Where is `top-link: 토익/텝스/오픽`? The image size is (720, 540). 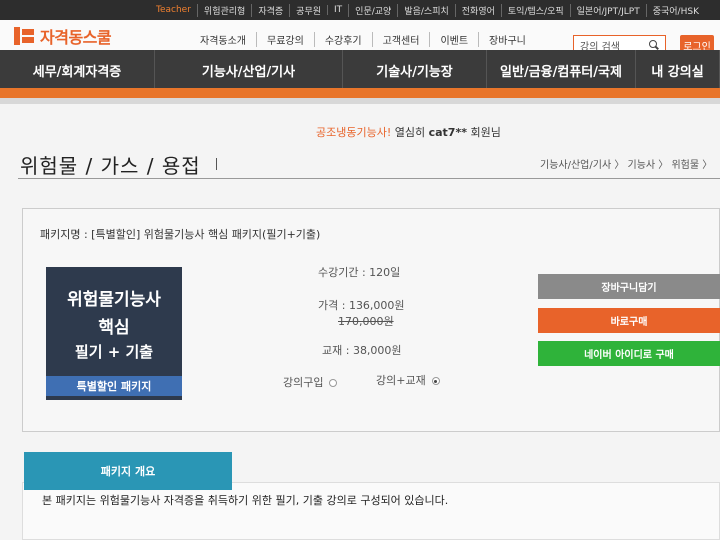 top-link: 토익/텝스/오픽 is located at coordinates (535, 10).